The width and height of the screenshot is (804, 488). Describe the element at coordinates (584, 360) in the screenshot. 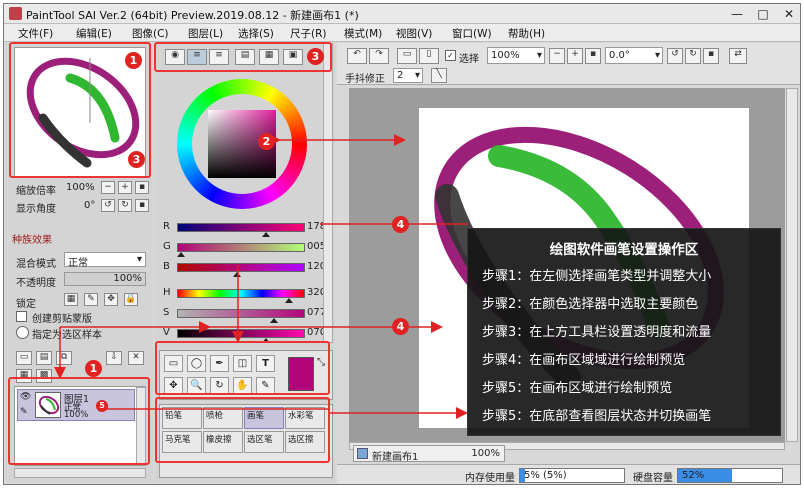

I see `overlay-step: 步骤4：在画布区域域进行绘制预览` at that location.